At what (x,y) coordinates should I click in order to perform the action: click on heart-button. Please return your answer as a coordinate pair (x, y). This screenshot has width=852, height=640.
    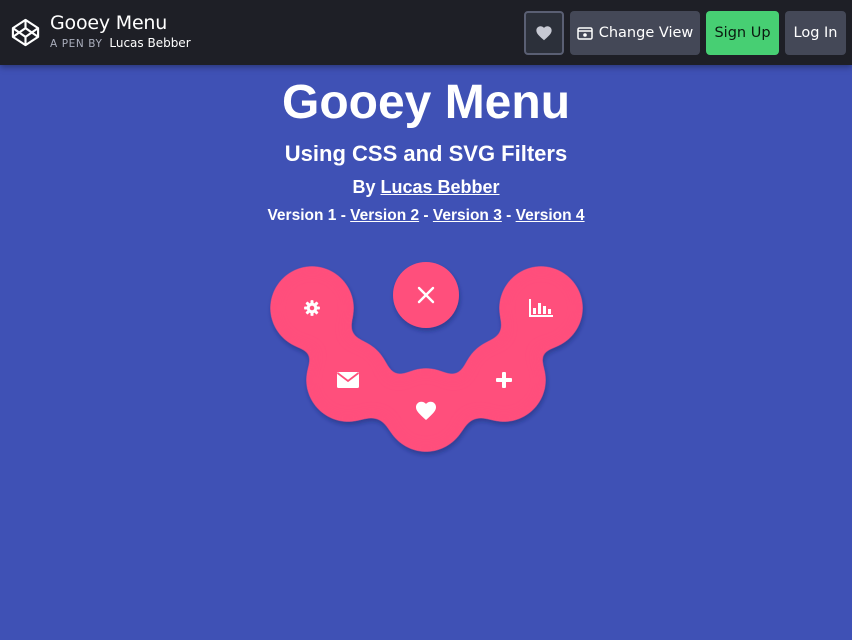
    Looking at the image, I should click on (544, 33).